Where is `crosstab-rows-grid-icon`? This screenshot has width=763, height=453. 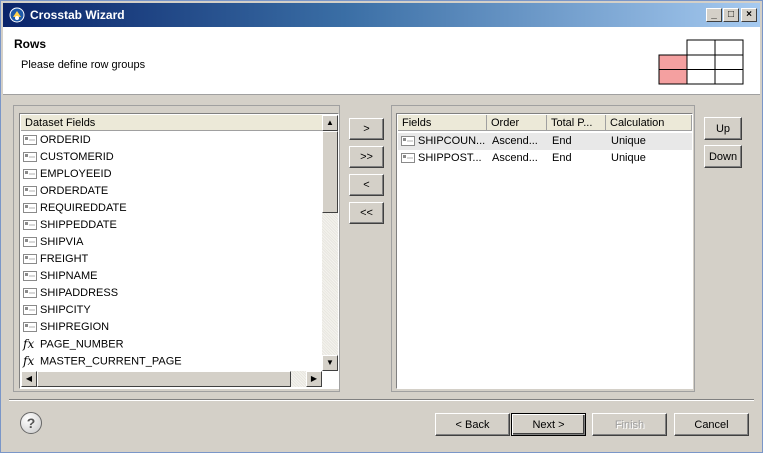 crosstab-rows-grid-icon is located at coordinates (701, 62).